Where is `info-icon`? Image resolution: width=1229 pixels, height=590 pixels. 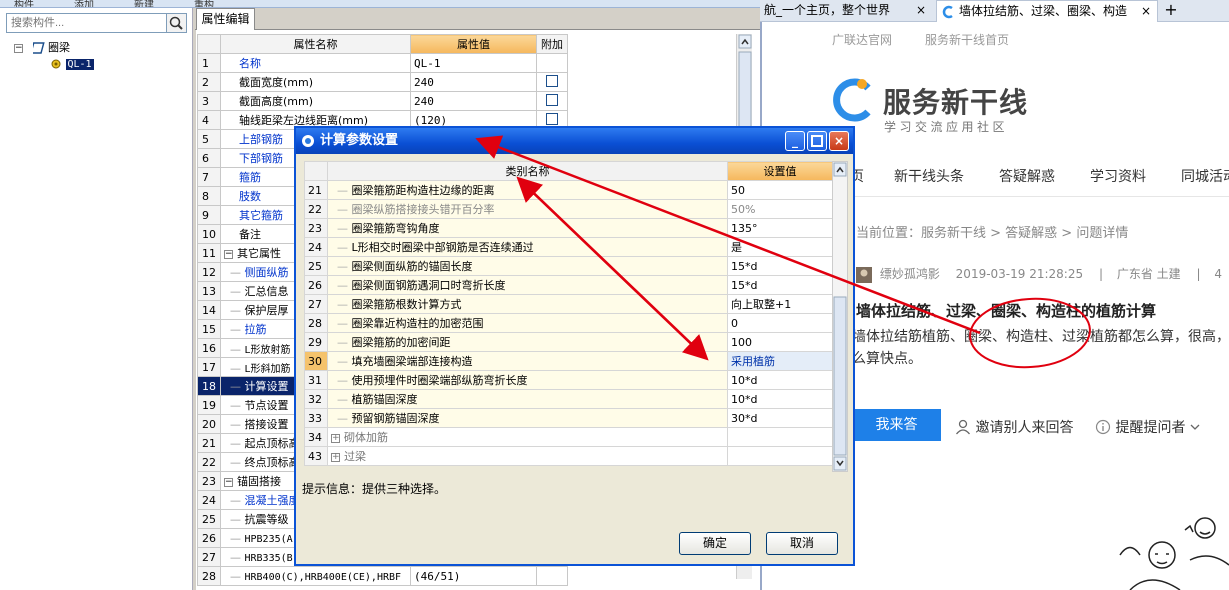 info-icon is located at coordinates (1103, 427).